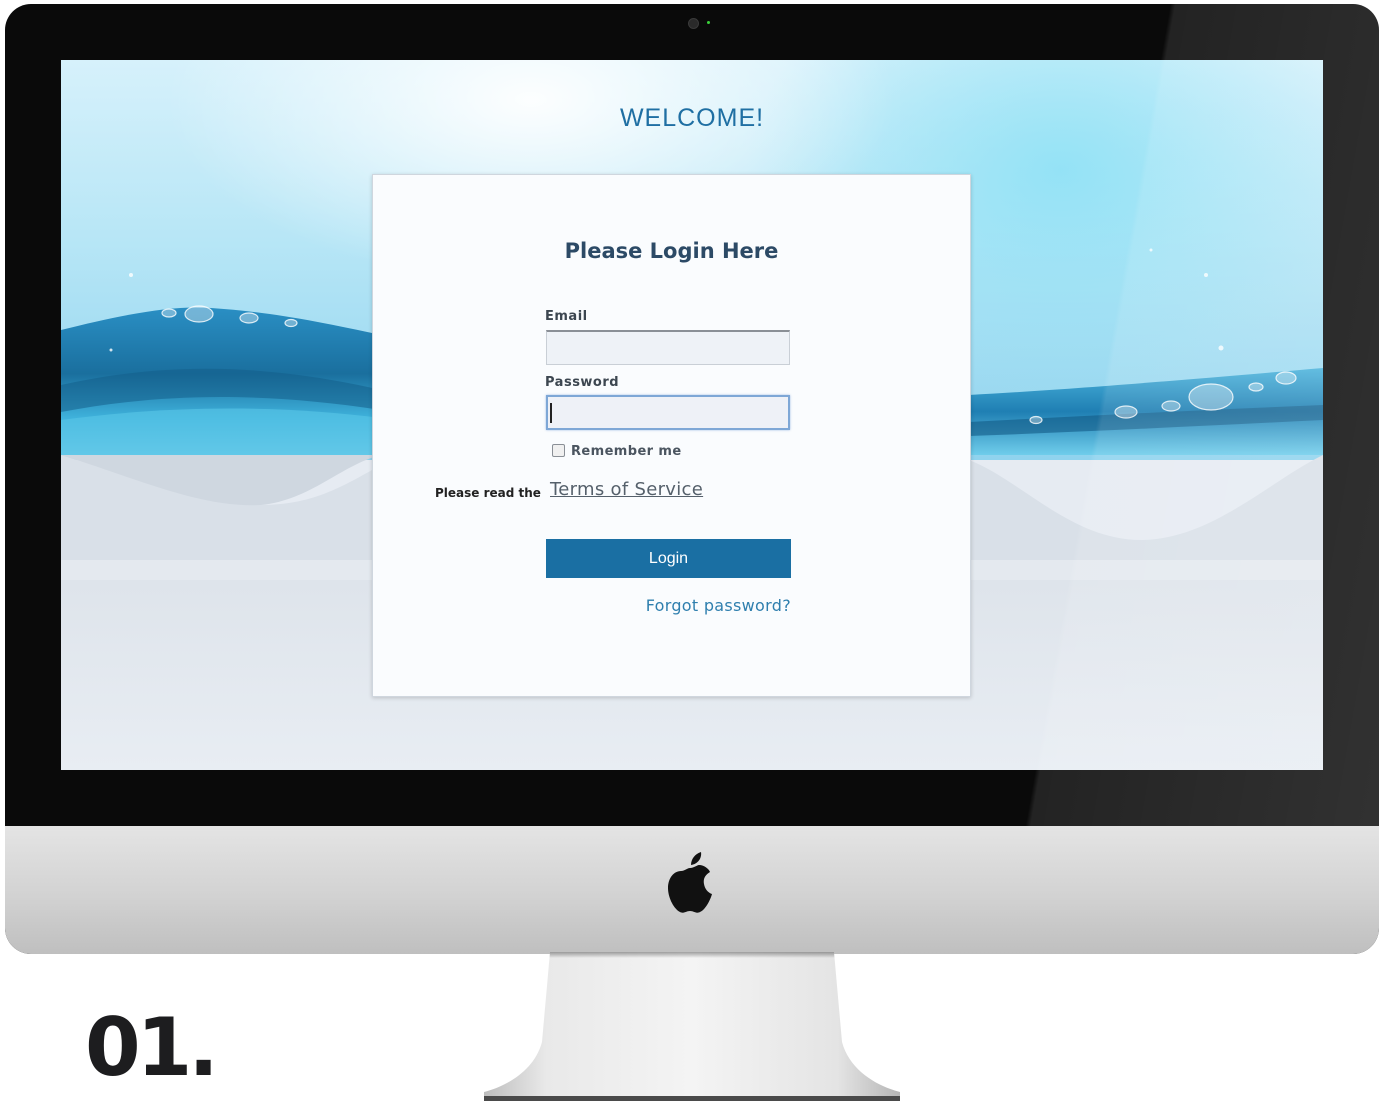 This screenshot has height=1105, width=1388. Describe the element at coordinates (558, 450) in the screenshot. I see `remember-me-checkbox` at that location.